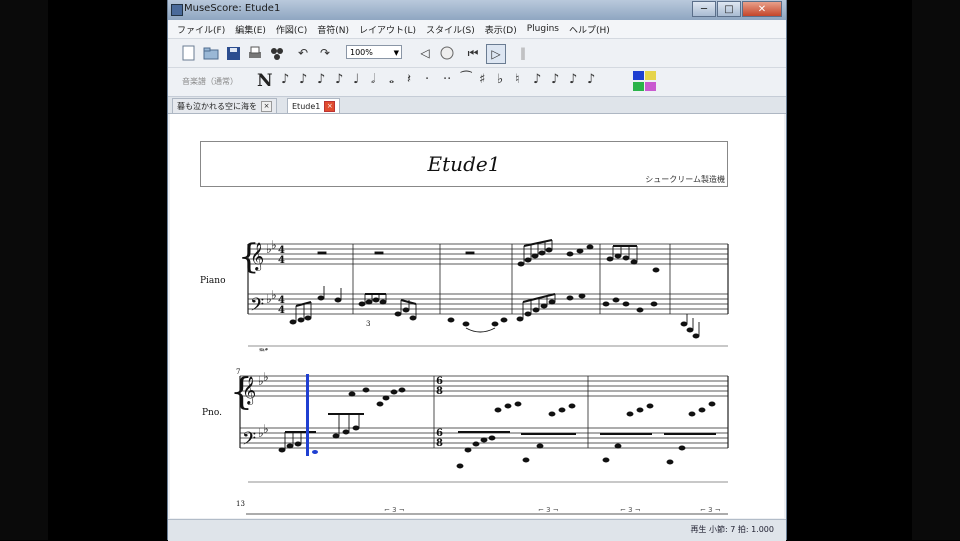 The width and height of the screenshot is (960, 541). Describe the element at coordinates (285, 79) in the screenshot. I see `note-64th-icon: ♪` at that location.